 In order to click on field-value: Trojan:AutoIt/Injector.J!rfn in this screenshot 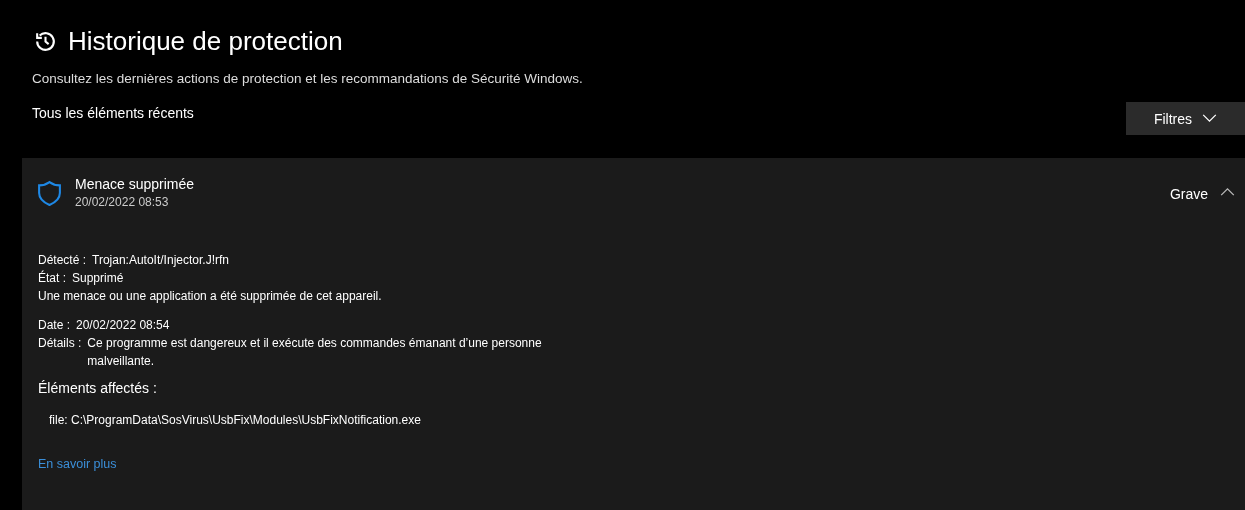, I will do `click(160, 260)`.